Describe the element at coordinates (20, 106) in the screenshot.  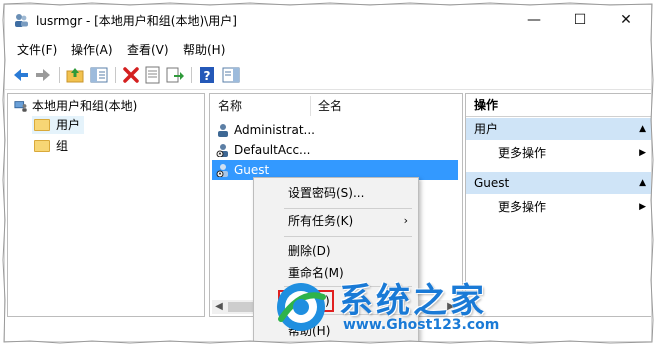
I see `computer-users-icon` at that location.